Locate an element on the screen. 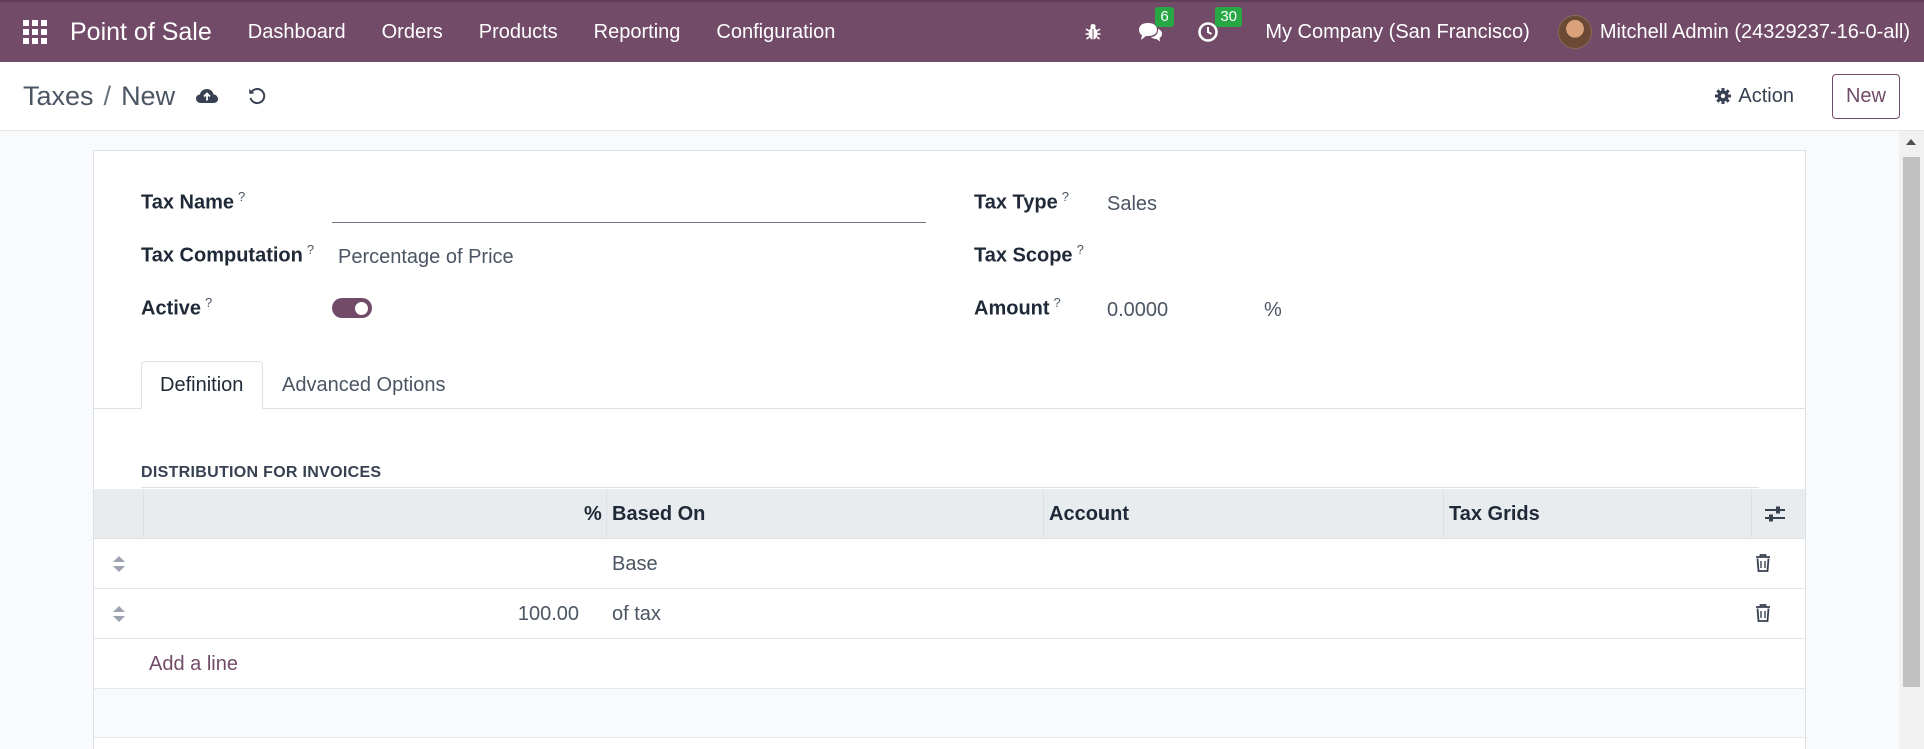  table-header: % Based On Account Tax Grids is located at coordinates (949, 514).